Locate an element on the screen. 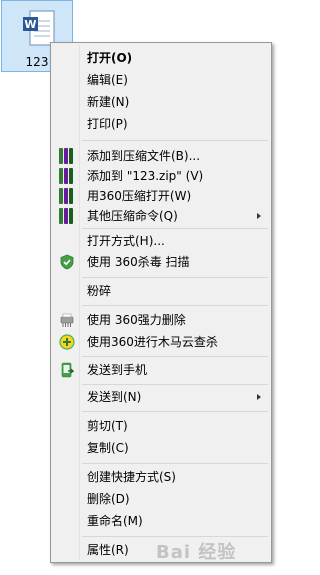 The width and height of the screenshot is (320, 575). menu-item-shred: 粉碎 is located at coordinates (161, 291).